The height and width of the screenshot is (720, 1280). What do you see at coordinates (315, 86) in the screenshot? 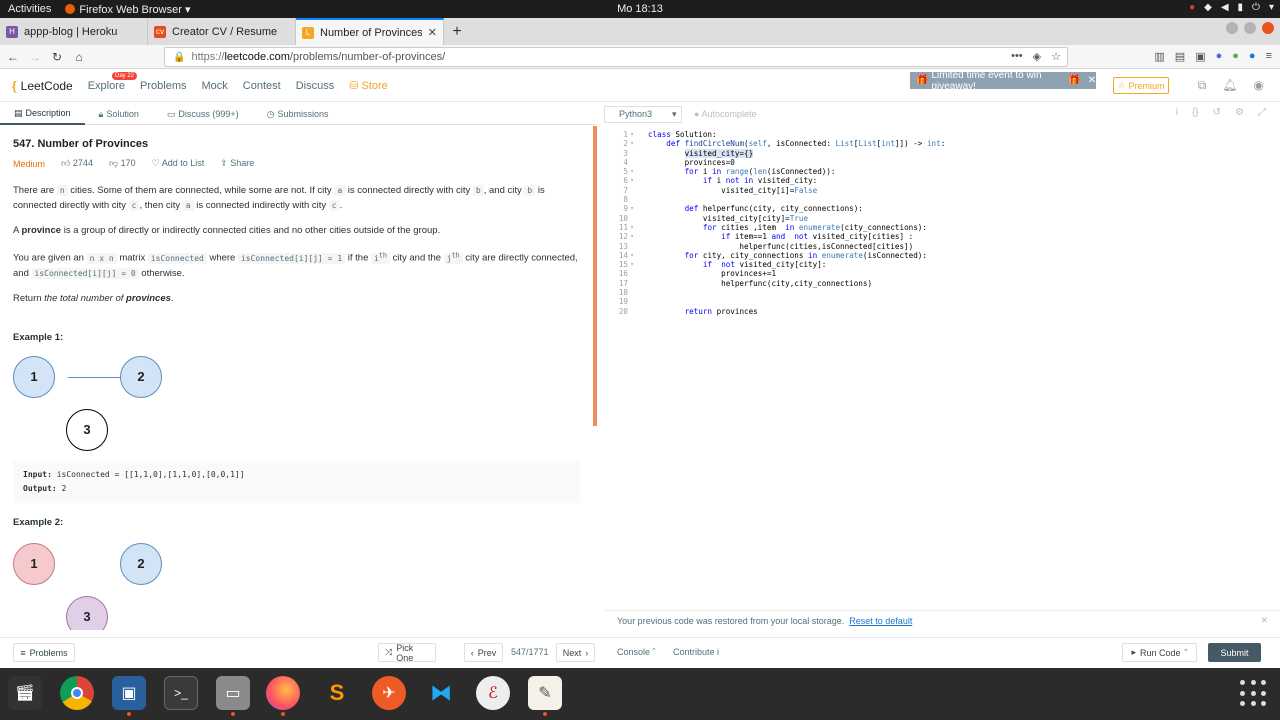
I see `nav-discuss: Discuss` at bounding box center [315, 86].